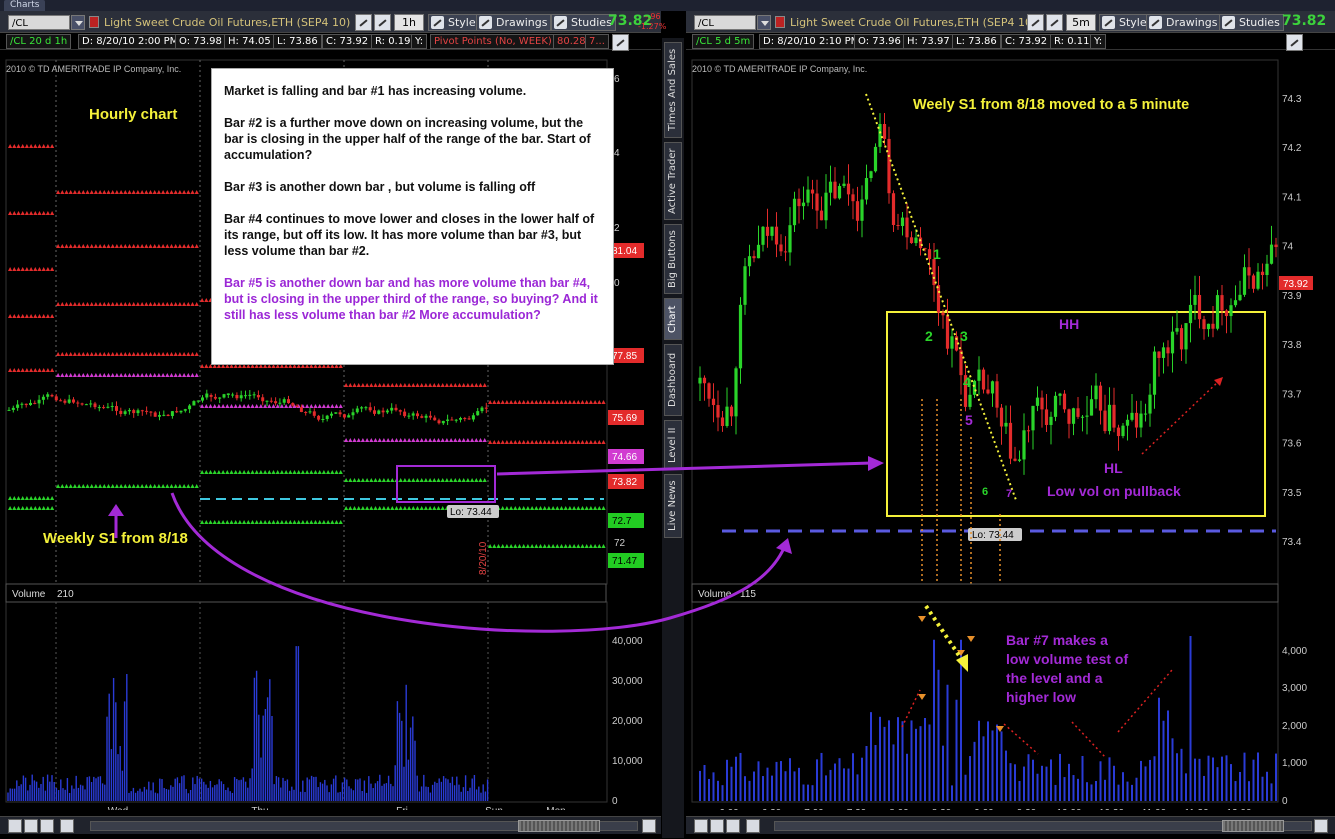 The image size is (1335, 839). I want to click on right-expand-icon, so click(753, 826).